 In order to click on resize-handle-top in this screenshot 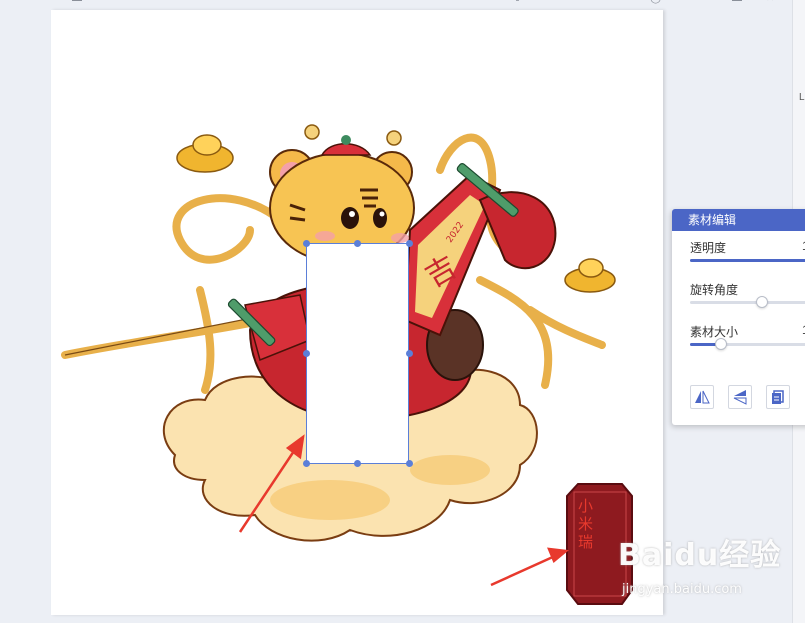, I will do `click(357, 243)`.